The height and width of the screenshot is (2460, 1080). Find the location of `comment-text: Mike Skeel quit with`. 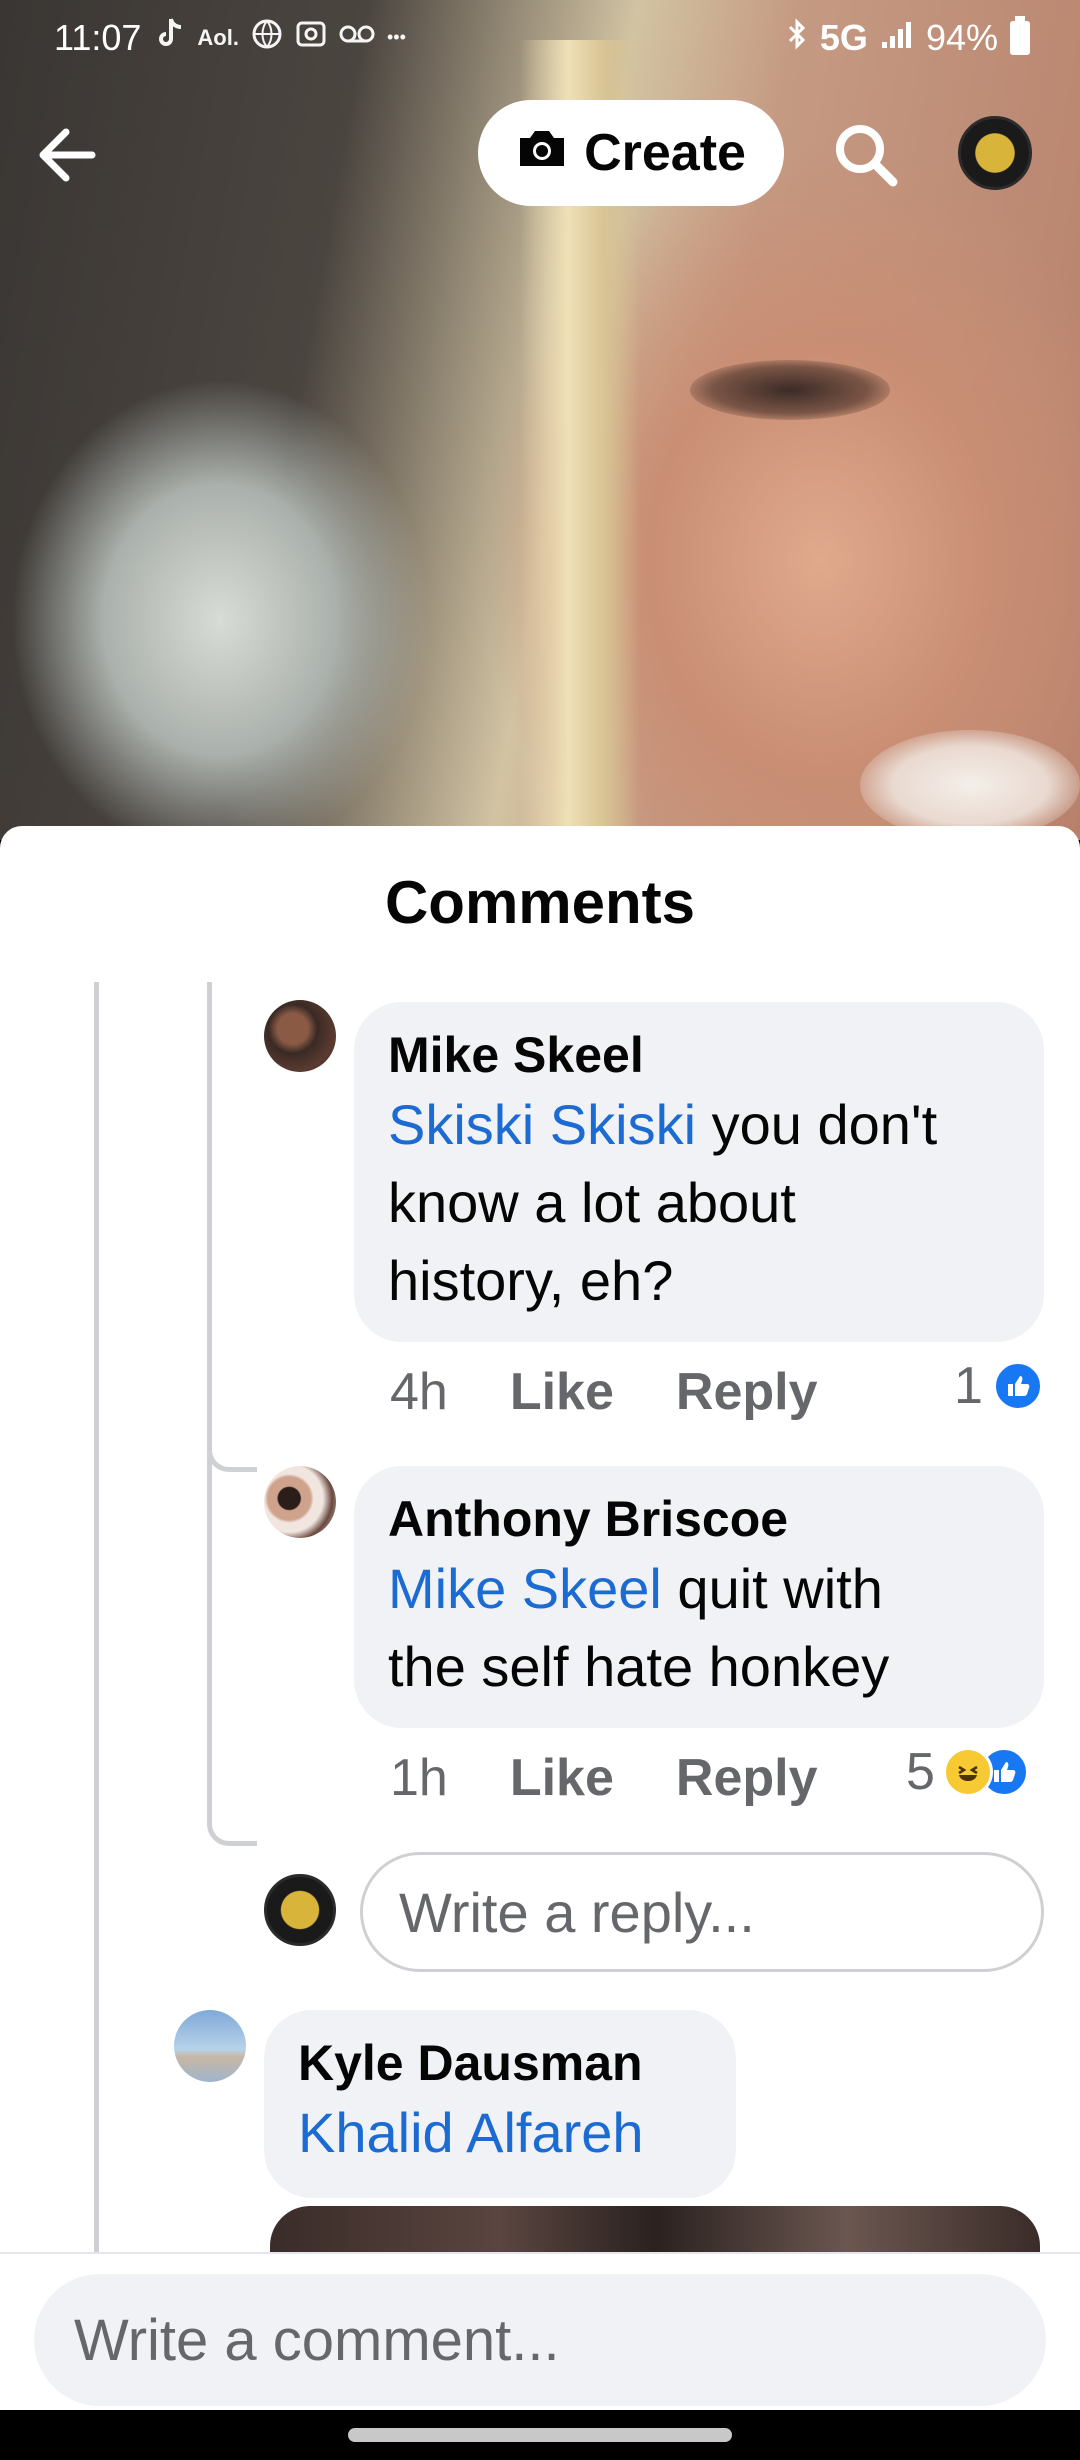

comment-text: Mike Skeel quit with is located at coordinates (635, 1588).